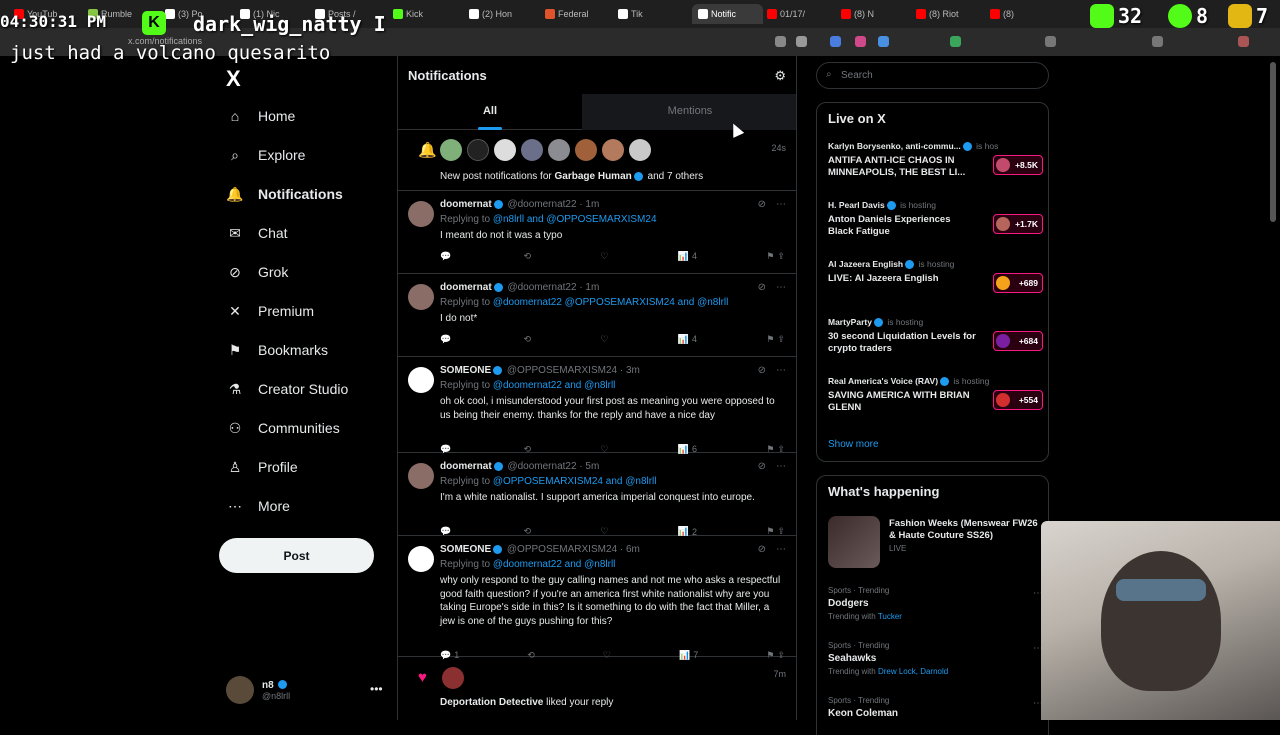 The height and width of the screenshot is (735, 1280). What do you see at coordinates (781, 256) in the screenshot?
I see `share-icon: ⇪` at bounding box center [781, 256].